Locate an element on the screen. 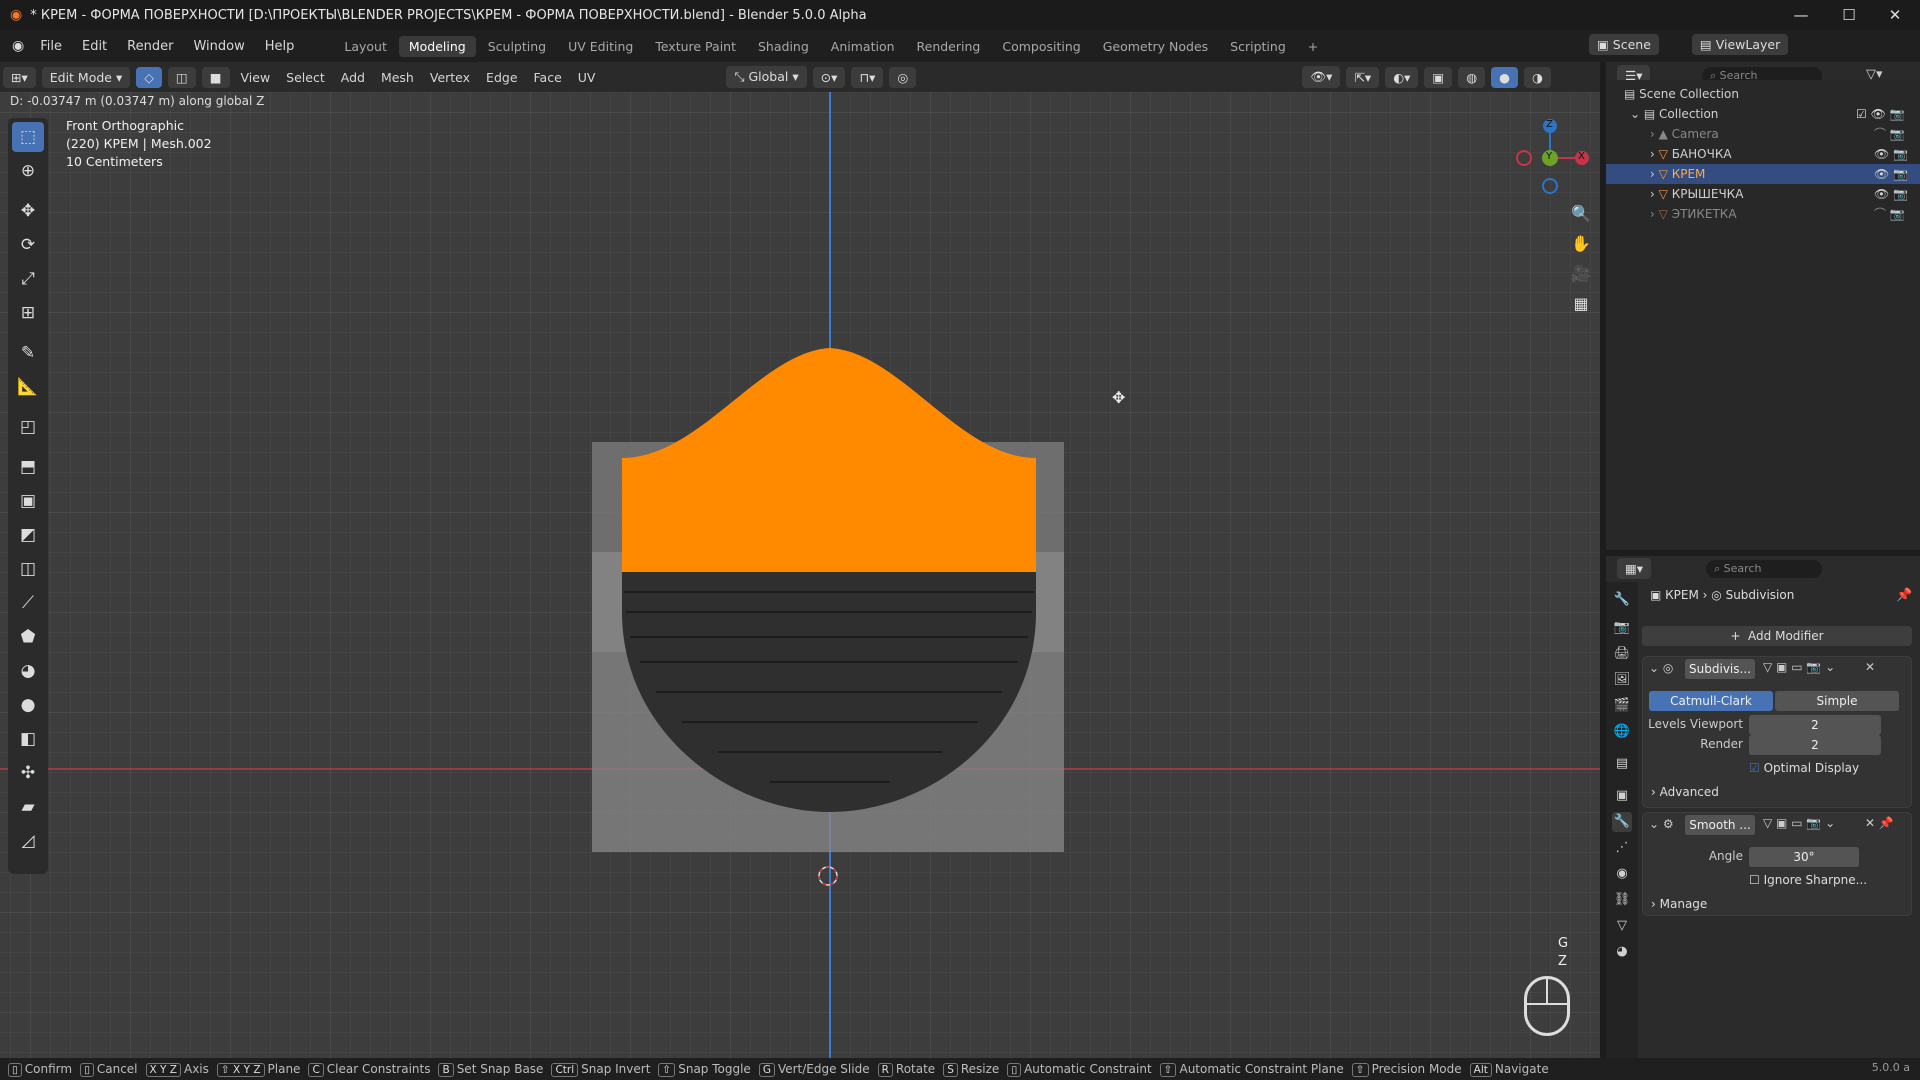 The height and width of the screenshot is (1080, 1920). scale-tool-icon: ⤢ is located at coordinates (28, 279).